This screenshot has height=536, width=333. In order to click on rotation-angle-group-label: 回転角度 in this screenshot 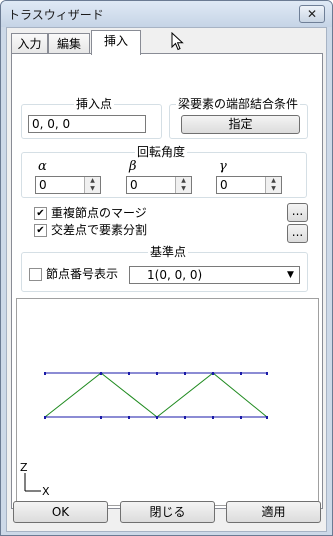, I will do `click(161, 152)`.